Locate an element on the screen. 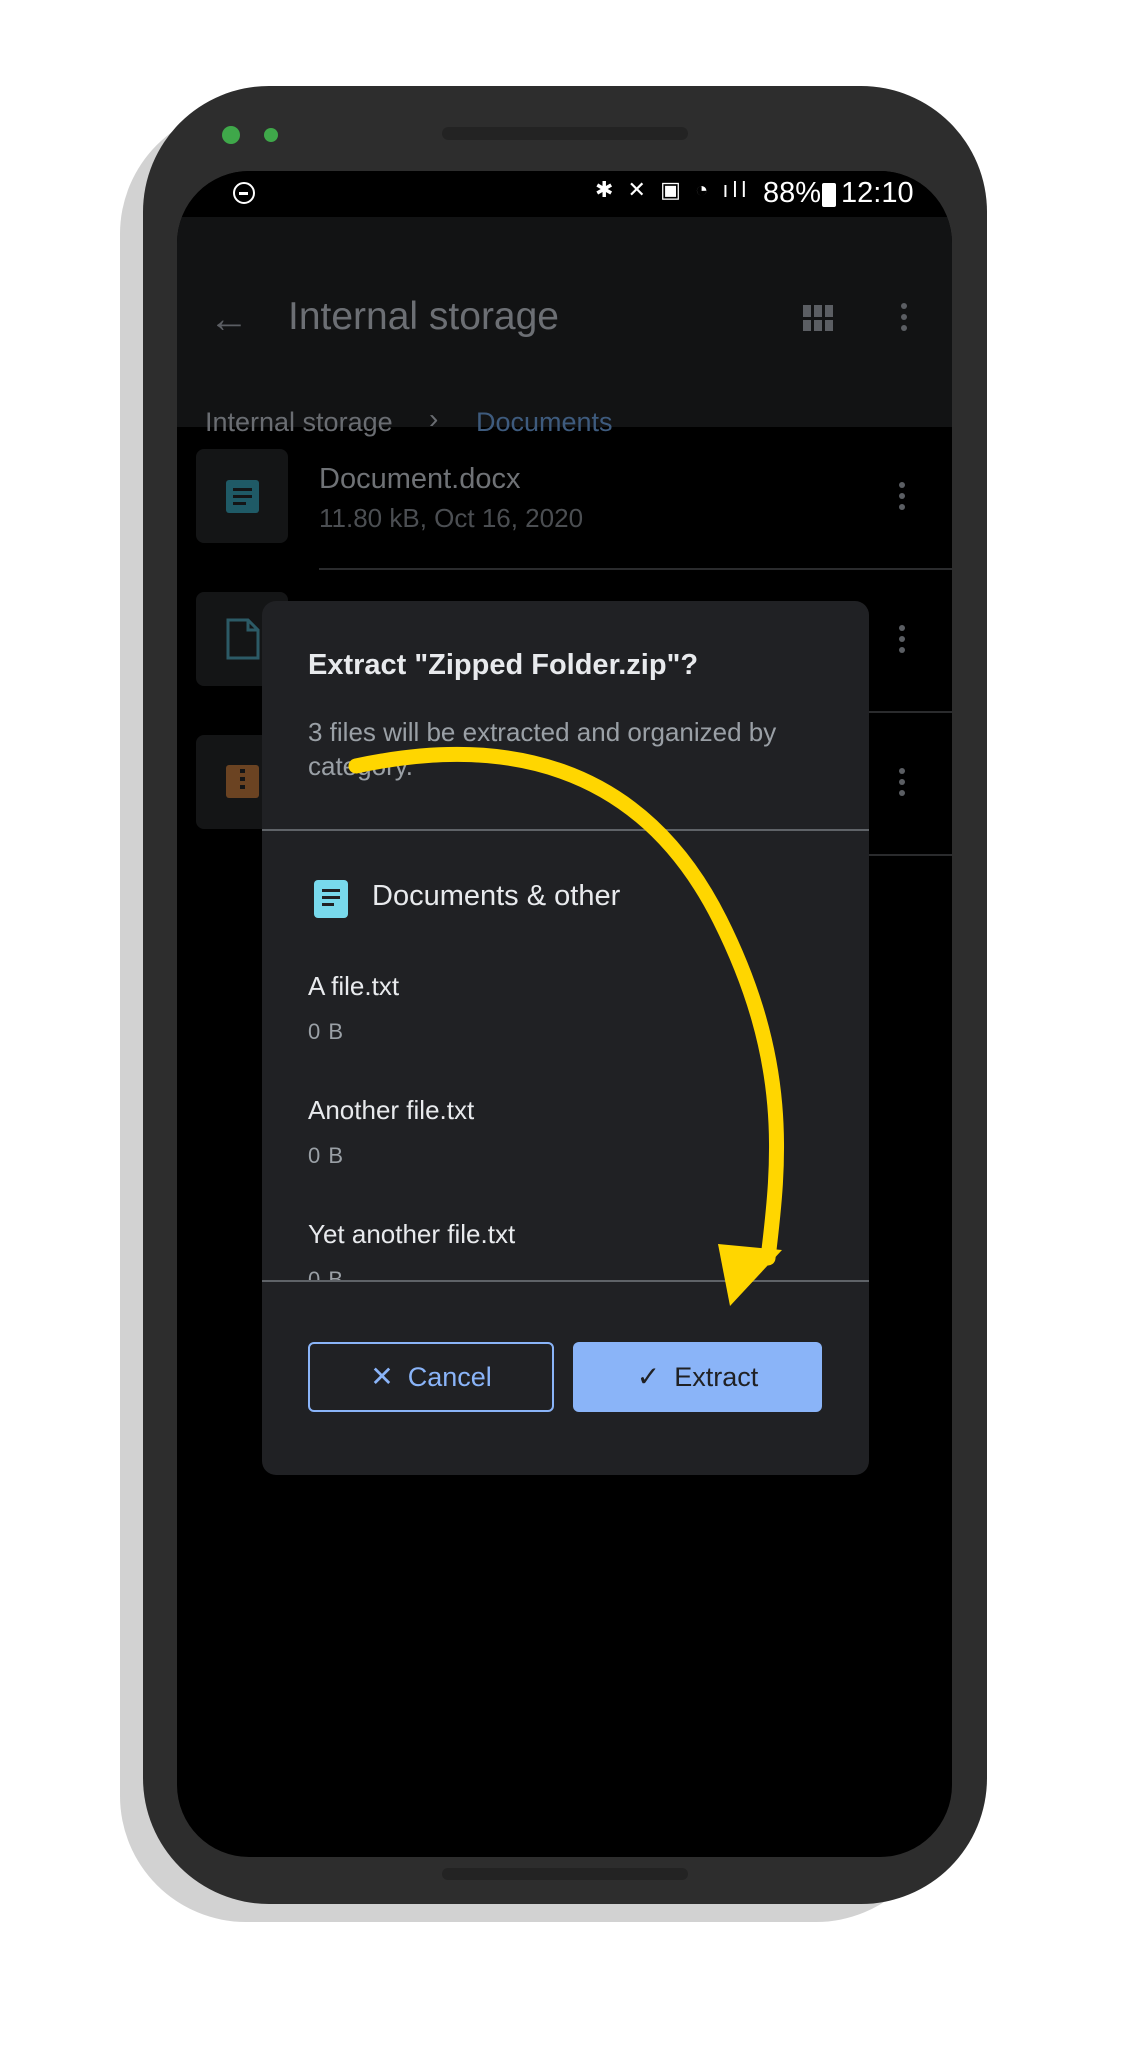 The width and height of the screenshot is (1135, 2048). file-name: Document.docx is located at coordinates (420, 479).